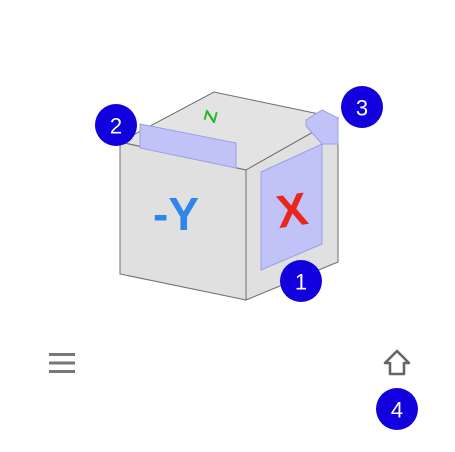 The height and width of the screenshot is (452, 455). I want to click on callout-badge-2: 2, so click(116, 125).